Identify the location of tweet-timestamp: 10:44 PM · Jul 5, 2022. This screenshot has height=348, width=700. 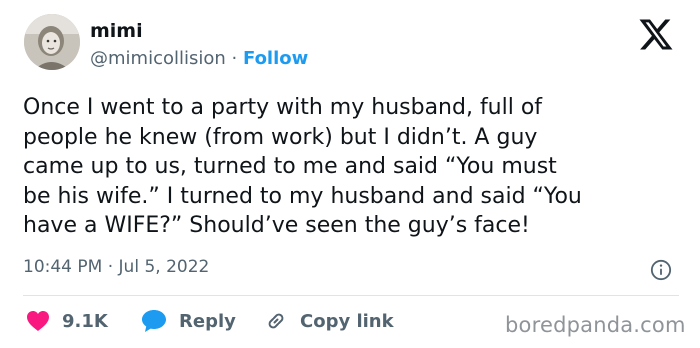
(116, 267).